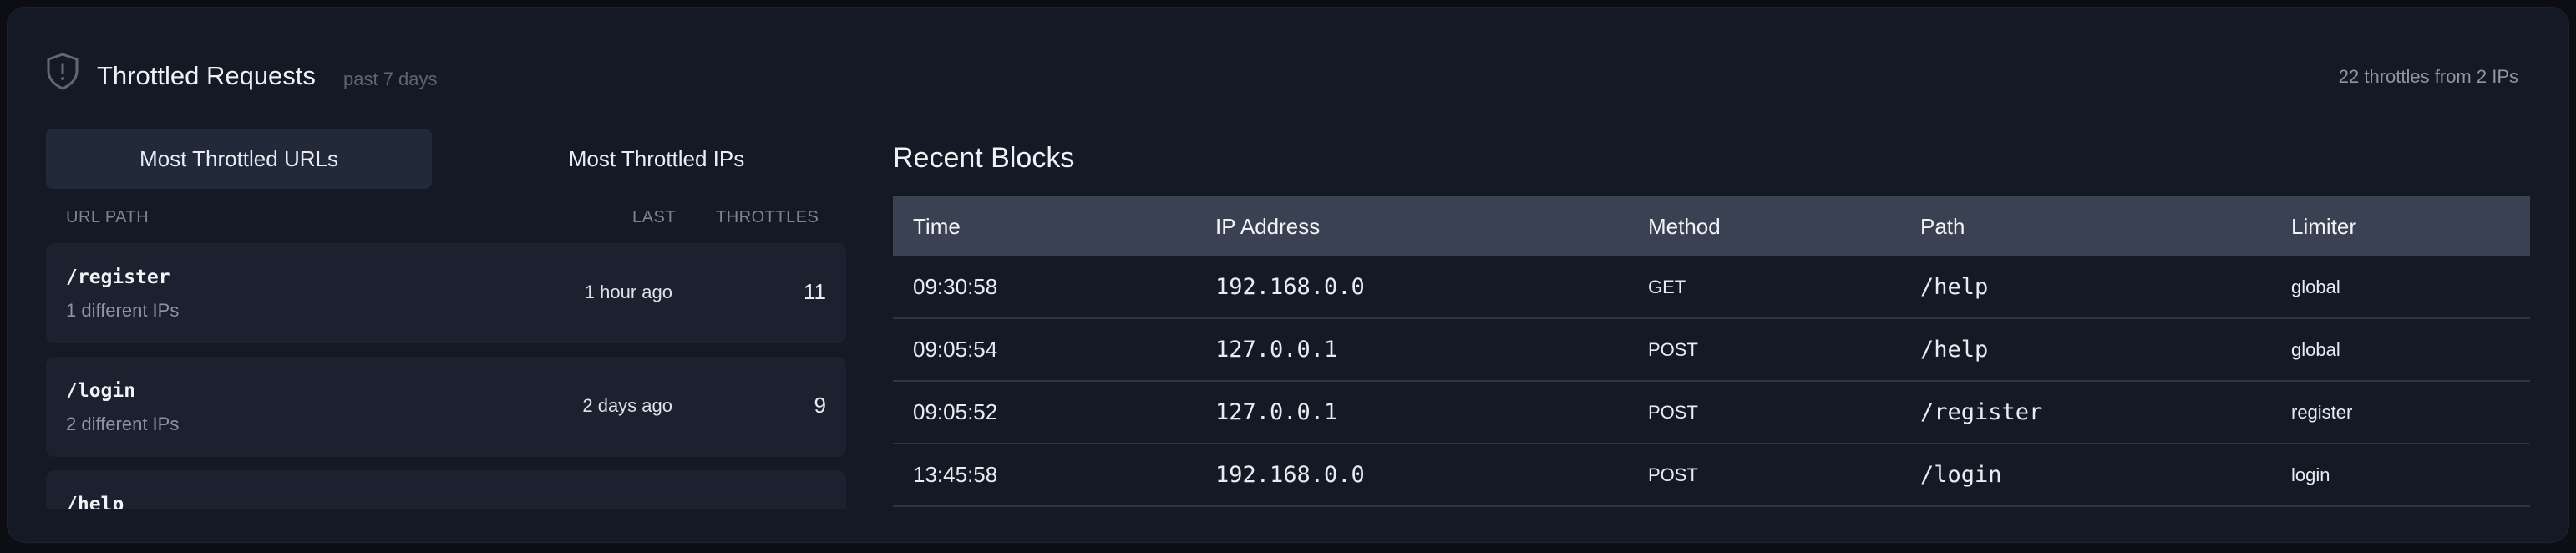  What do you see at coordinates (2310, 475) in the screenshot?
I see `cell-limiter: login` at bounding box center [2310, 475].